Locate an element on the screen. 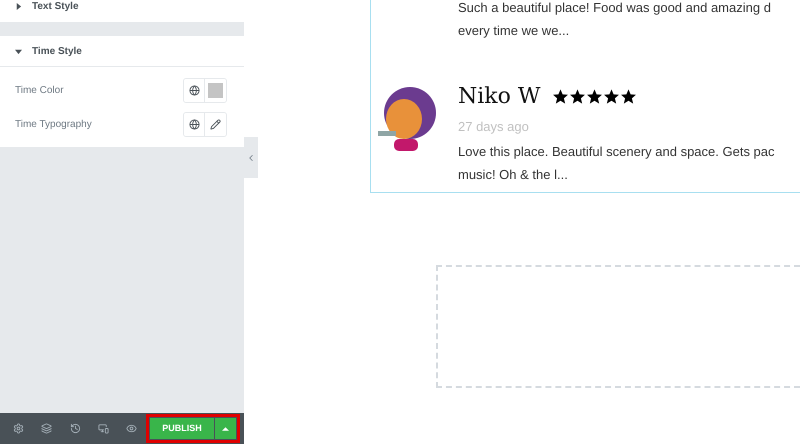 The width and height of the screenshot is (800, 444). section-header: Text Style is located at coordinates (122, 11).